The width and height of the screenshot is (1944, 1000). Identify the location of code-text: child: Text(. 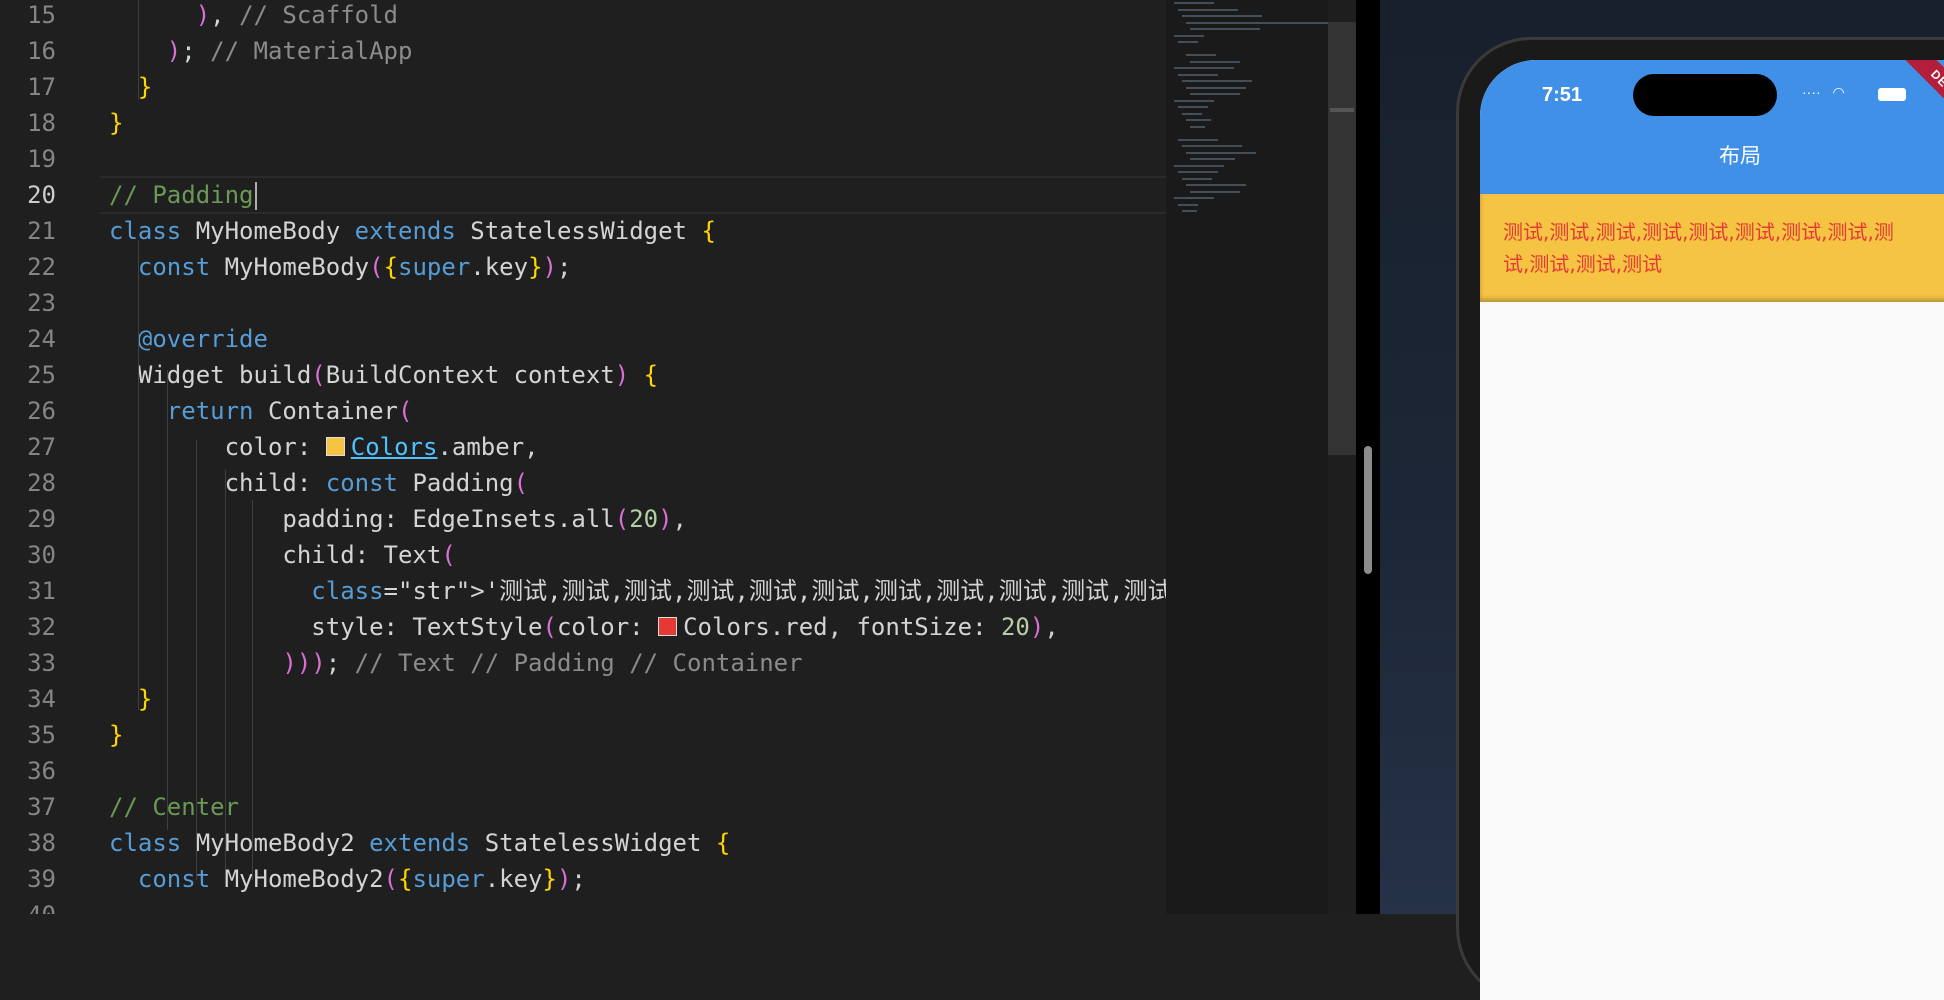
(282, 555).